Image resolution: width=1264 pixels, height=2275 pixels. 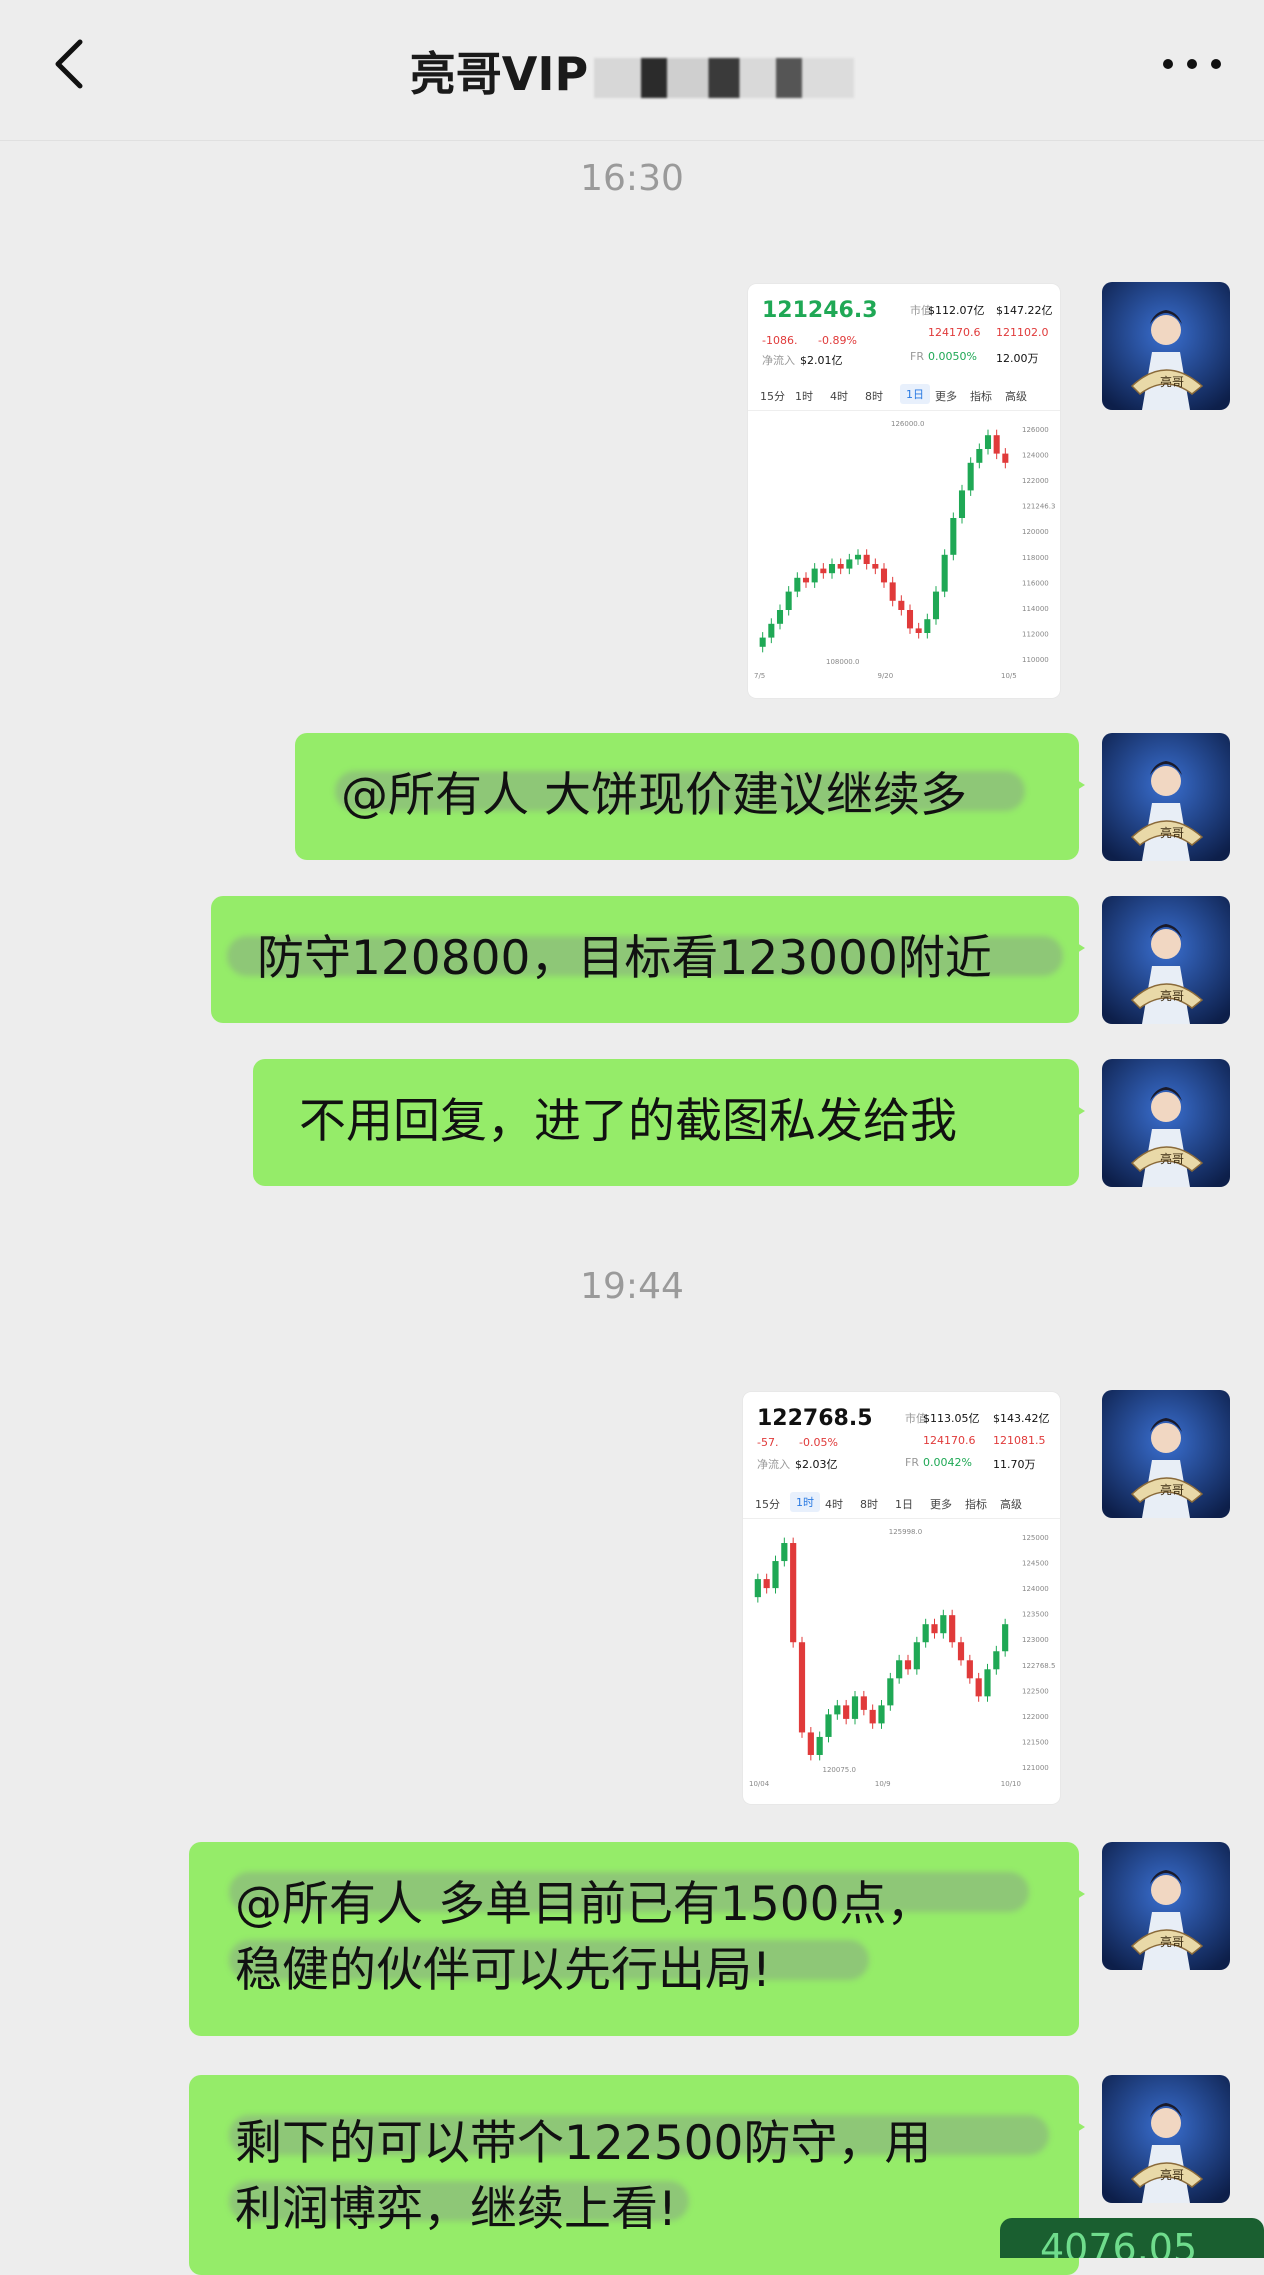 What do you see at coordinates (1192, 64) in the screenshot?
I see `more-button` at bounding box center [1192, 64].